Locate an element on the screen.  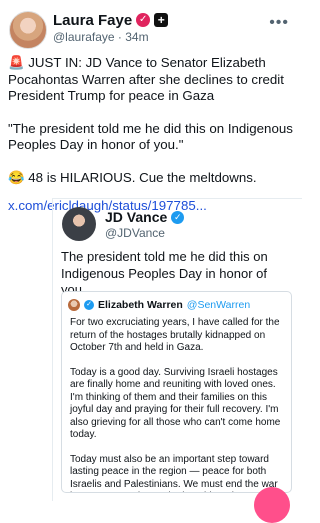
compose-button is located at coordinates (272, 505).